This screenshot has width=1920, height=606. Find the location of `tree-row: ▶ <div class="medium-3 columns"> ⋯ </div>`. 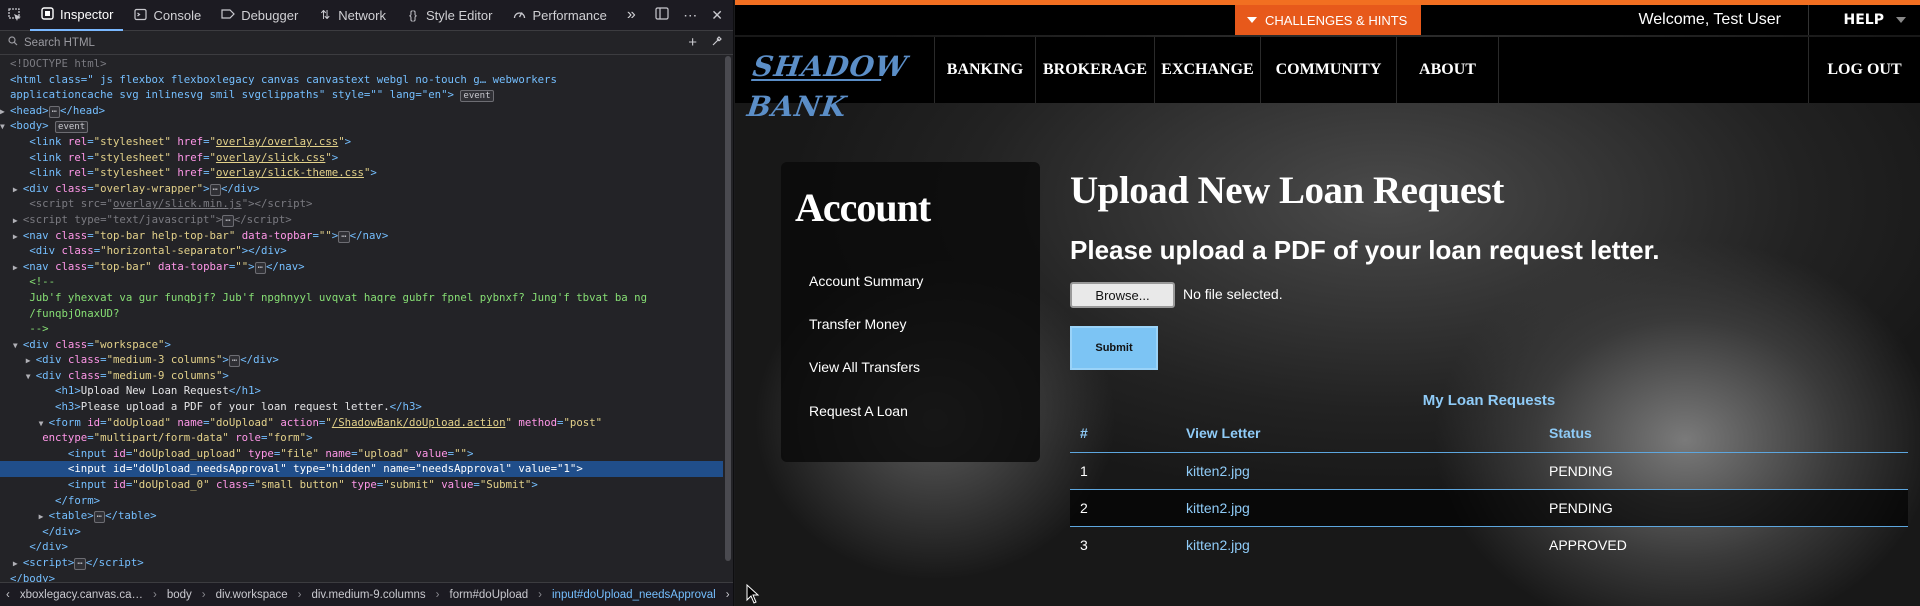

tree-row: ▶ <div class="medium-3 columns"> ⋯ </div> is located at coordinates (361, 360).